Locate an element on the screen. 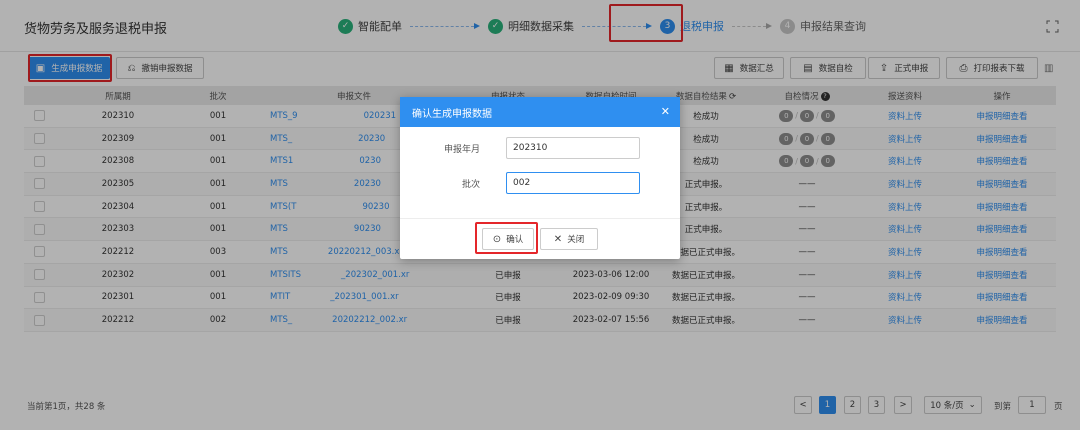  batch-input is located at coordinates (573, 183).